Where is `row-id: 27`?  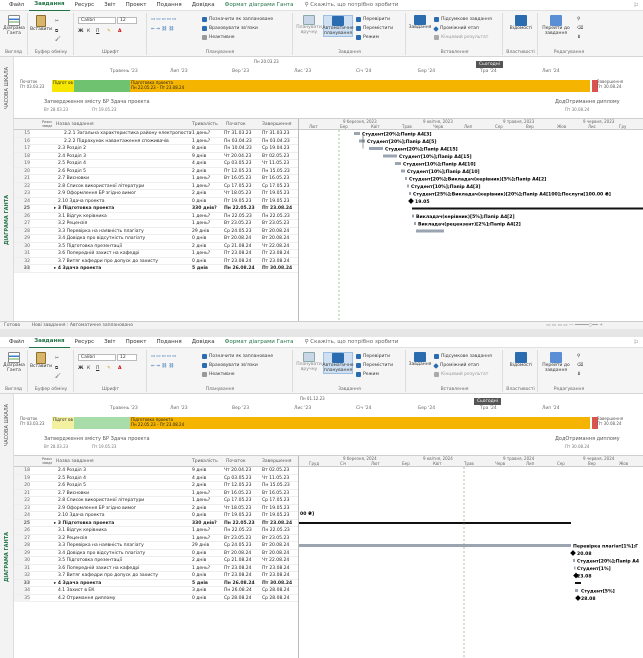 row-id: 27 is located at coordinates (22, 223).